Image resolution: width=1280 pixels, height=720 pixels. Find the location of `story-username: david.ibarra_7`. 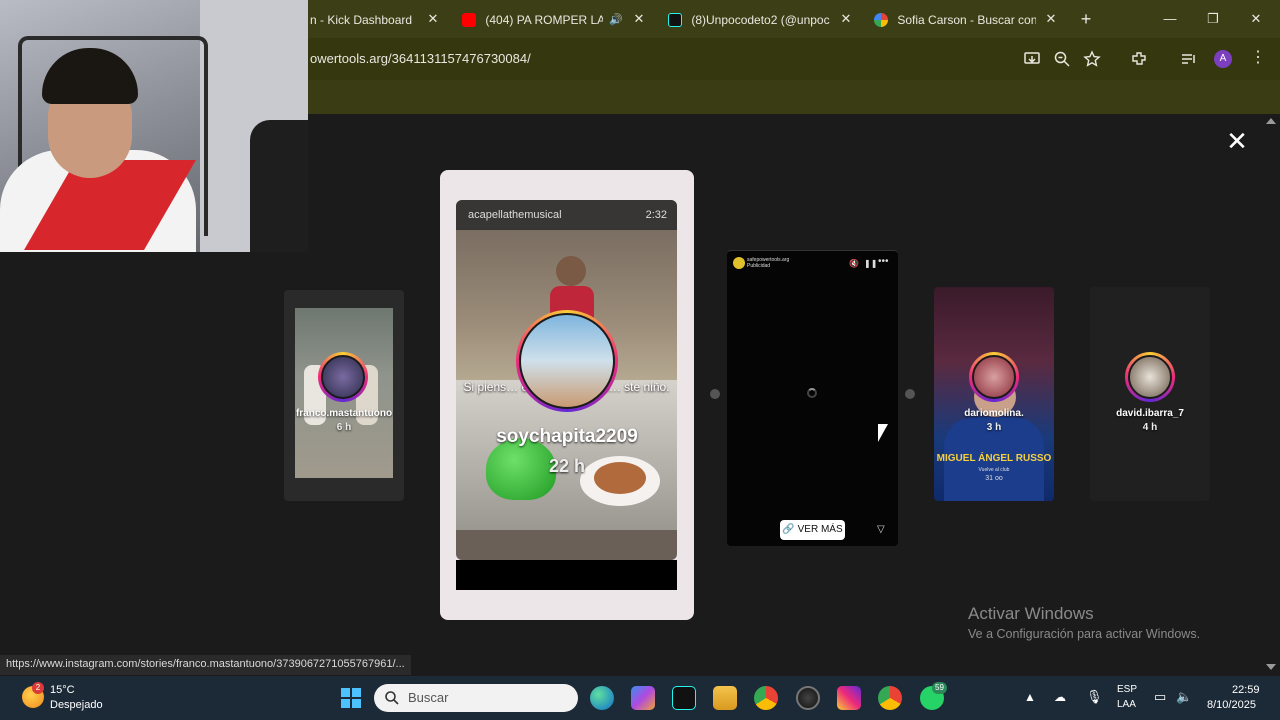

story-username: david.ibarra_7 is located at coordinates (1150, 413).